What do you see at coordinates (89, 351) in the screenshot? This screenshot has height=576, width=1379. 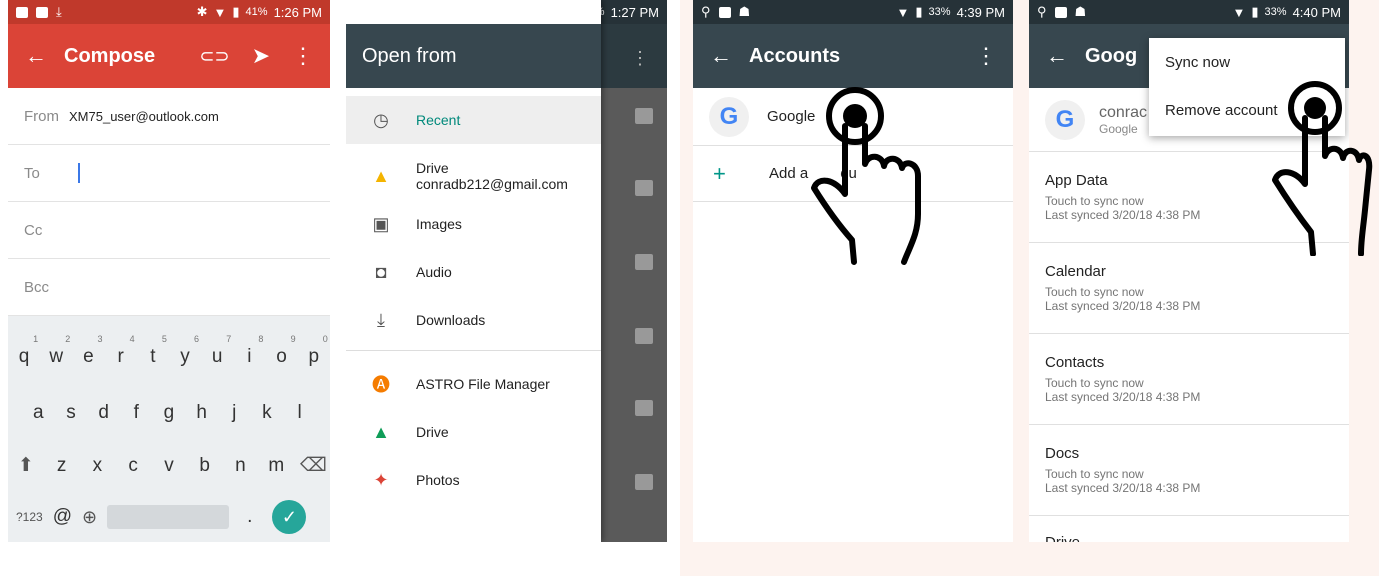 I see `key-e: e3` at bounding box center [89, 351].